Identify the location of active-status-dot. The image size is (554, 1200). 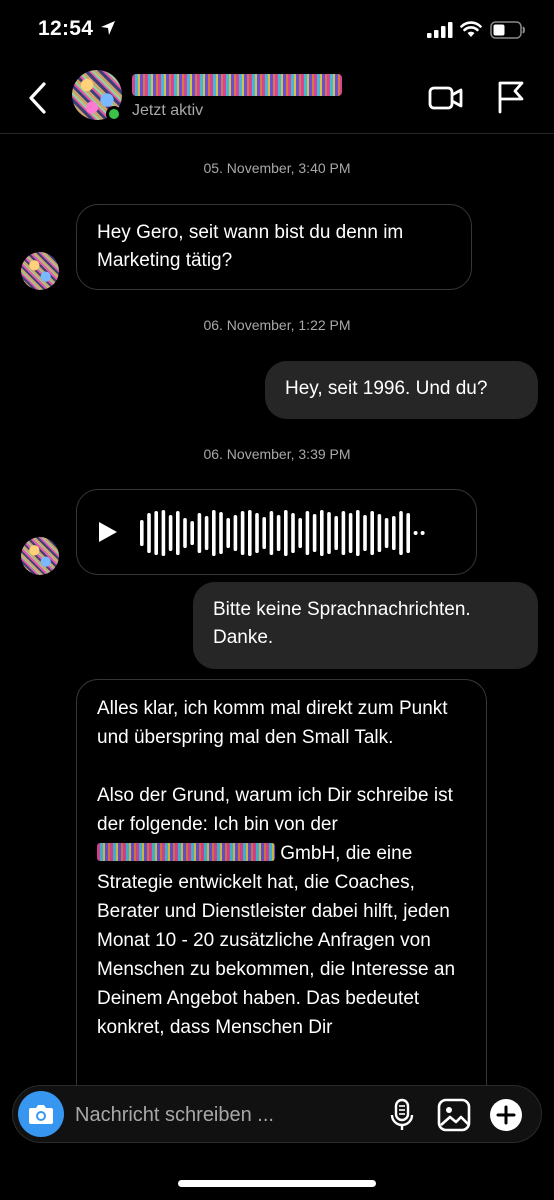
(114, 114).